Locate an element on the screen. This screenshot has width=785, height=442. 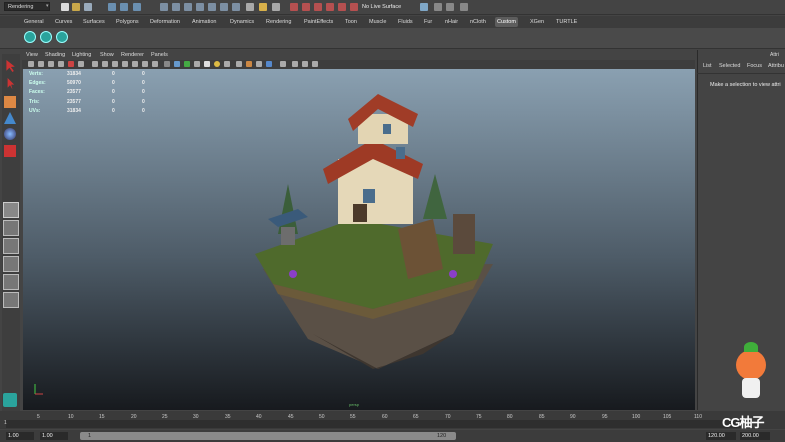
xray-icon is located at coordinates (177, 64).